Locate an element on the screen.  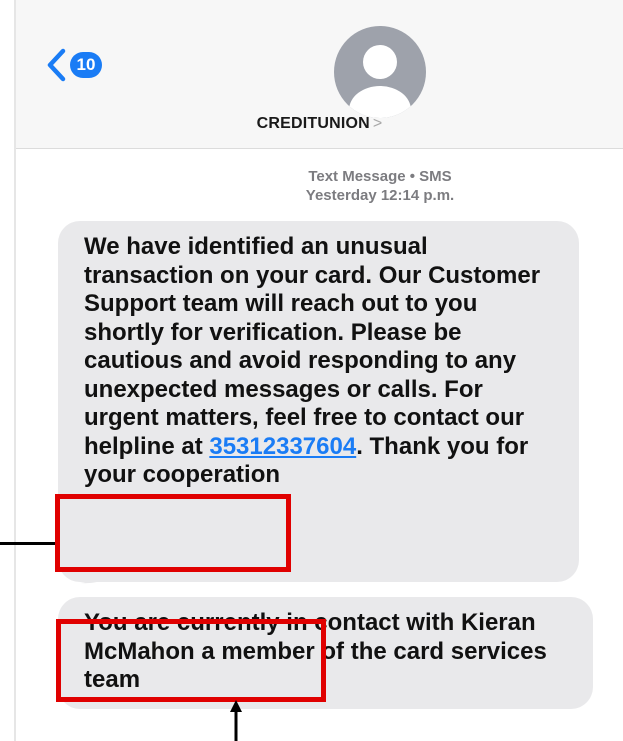
contact-name-button: CREDITUNION > is located at coordinates (319, 124).